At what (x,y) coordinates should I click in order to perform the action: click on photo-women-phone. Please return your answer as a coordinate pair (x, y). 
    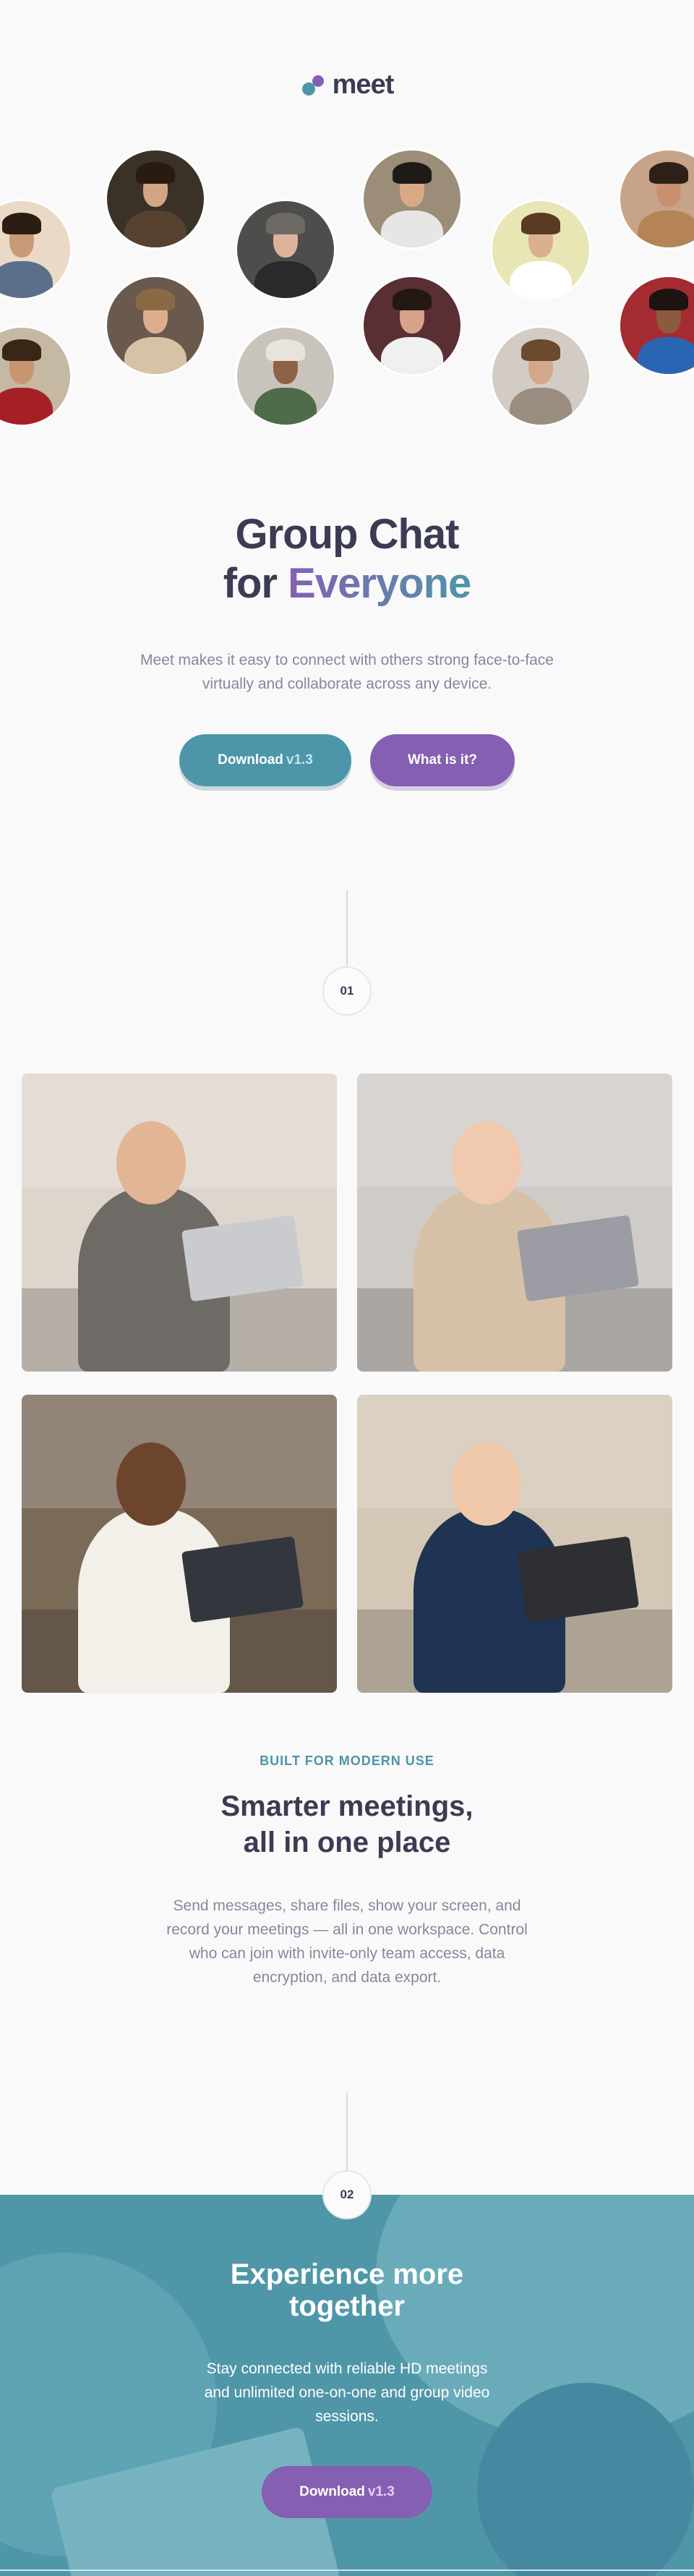
    Looking at the image, I should click on (514, 1223).